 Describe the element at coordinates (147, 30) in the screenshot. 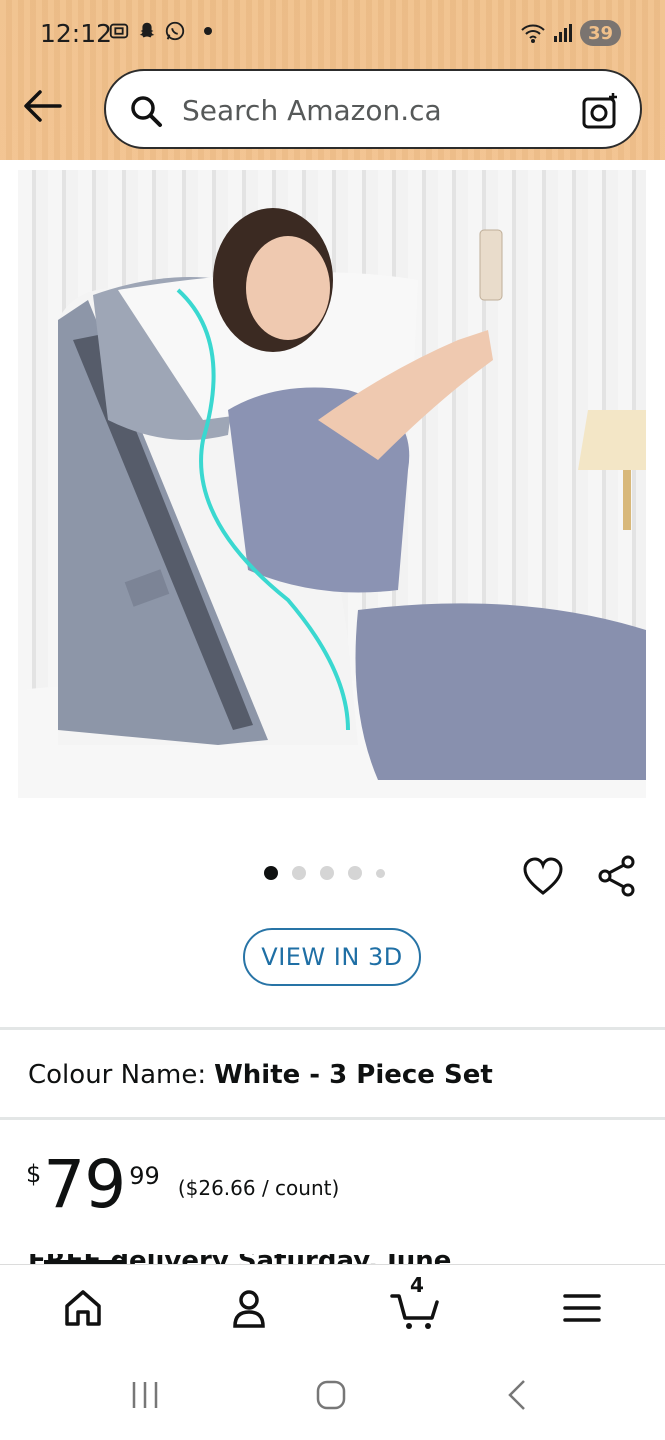

I see `snapchat-icon` at that location.